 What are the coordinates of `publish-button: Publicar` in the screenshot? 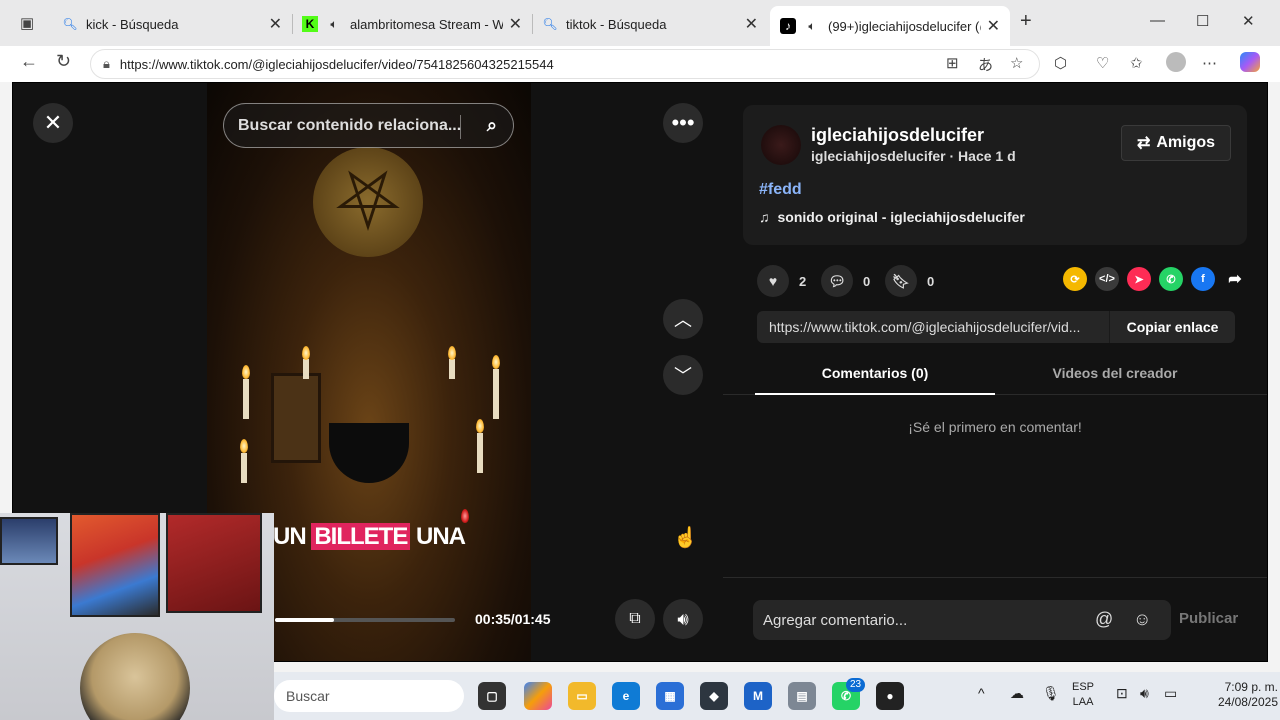 It's located at (1208, 618).